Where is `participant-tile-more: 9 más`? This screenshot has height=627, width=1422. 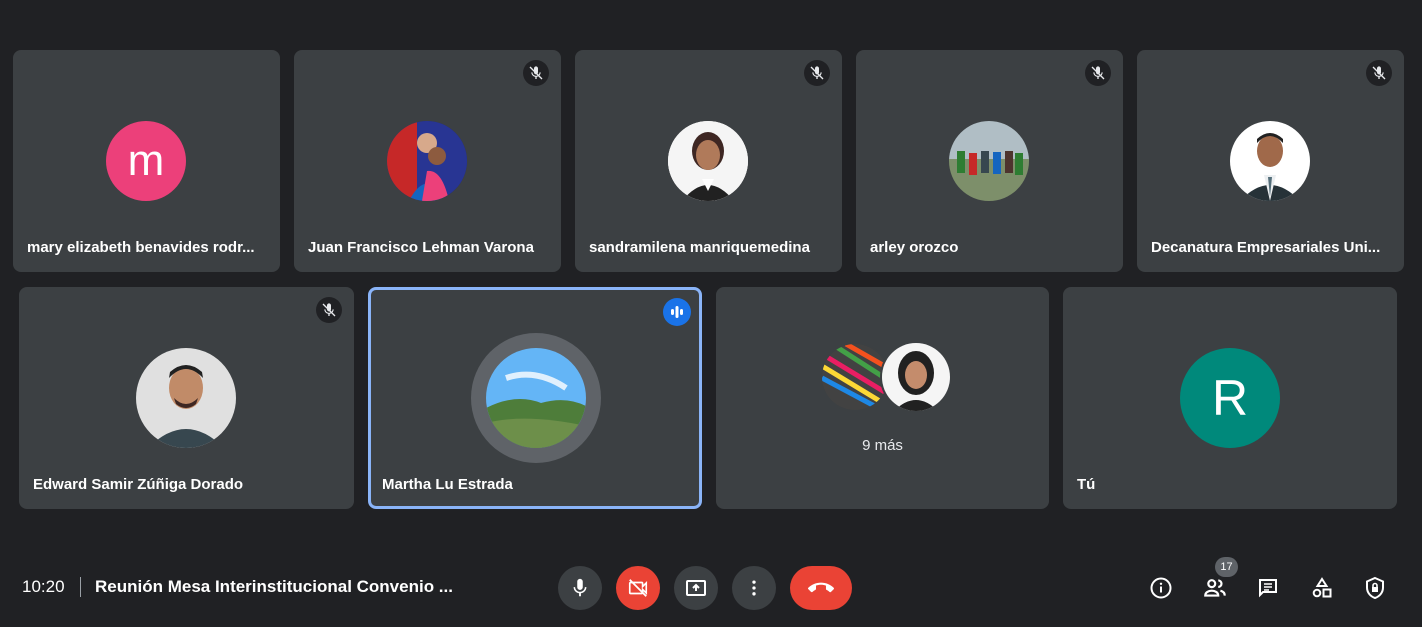 participant-tile-more: 9 más is located at coordinates (882, 398).